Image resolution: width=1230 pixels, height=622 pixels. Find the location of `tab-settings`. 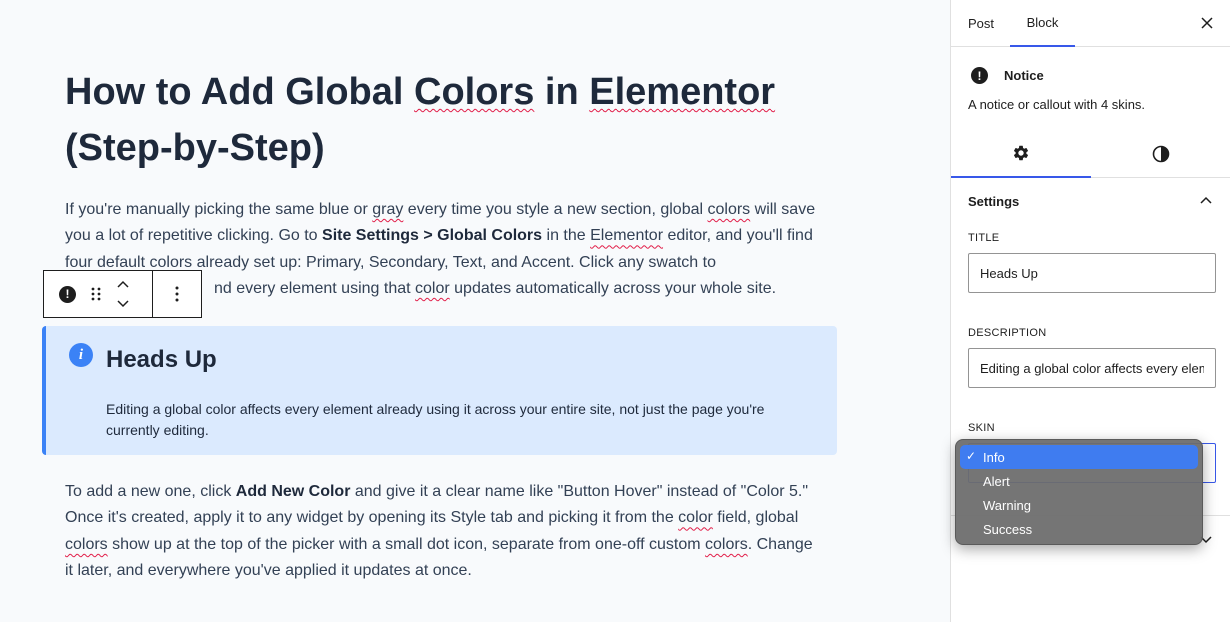

tab-settings is located at coordinates (1021, 154).